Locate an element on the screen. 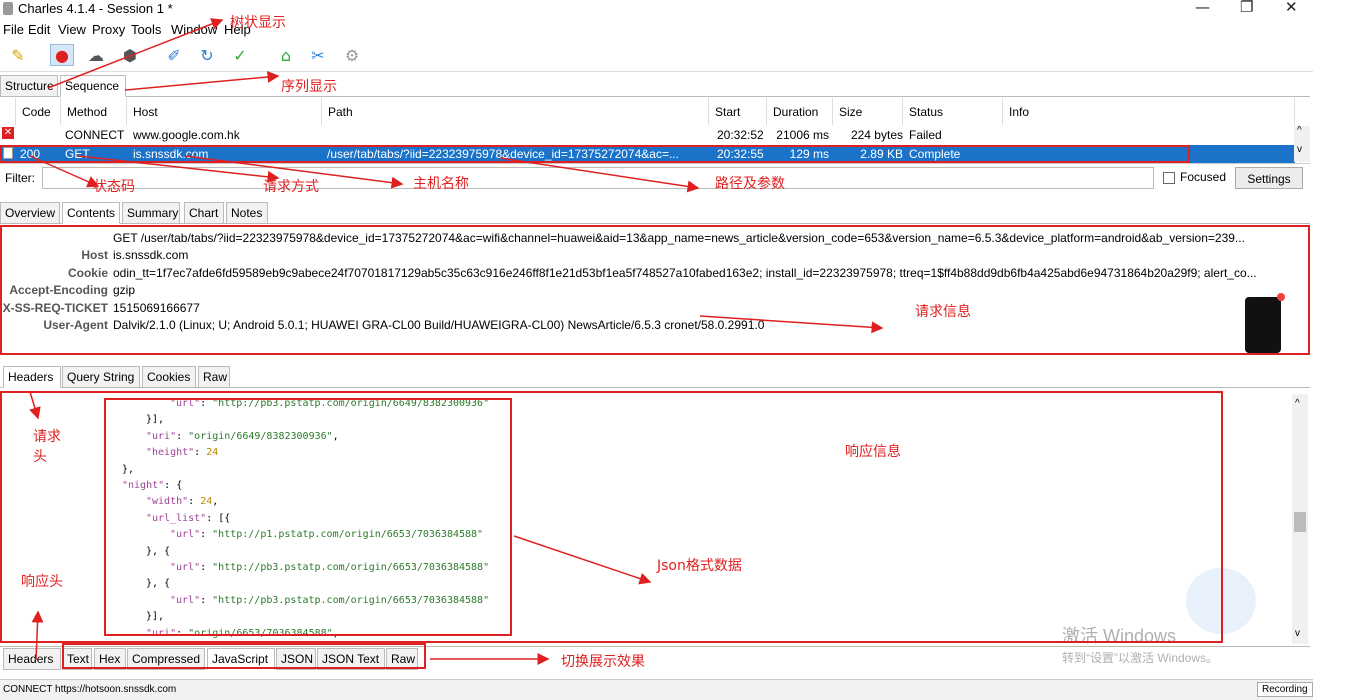 This screenshot has width=1358, height=700. cell-size: 224 bytes is located at coordinates (876, 135).